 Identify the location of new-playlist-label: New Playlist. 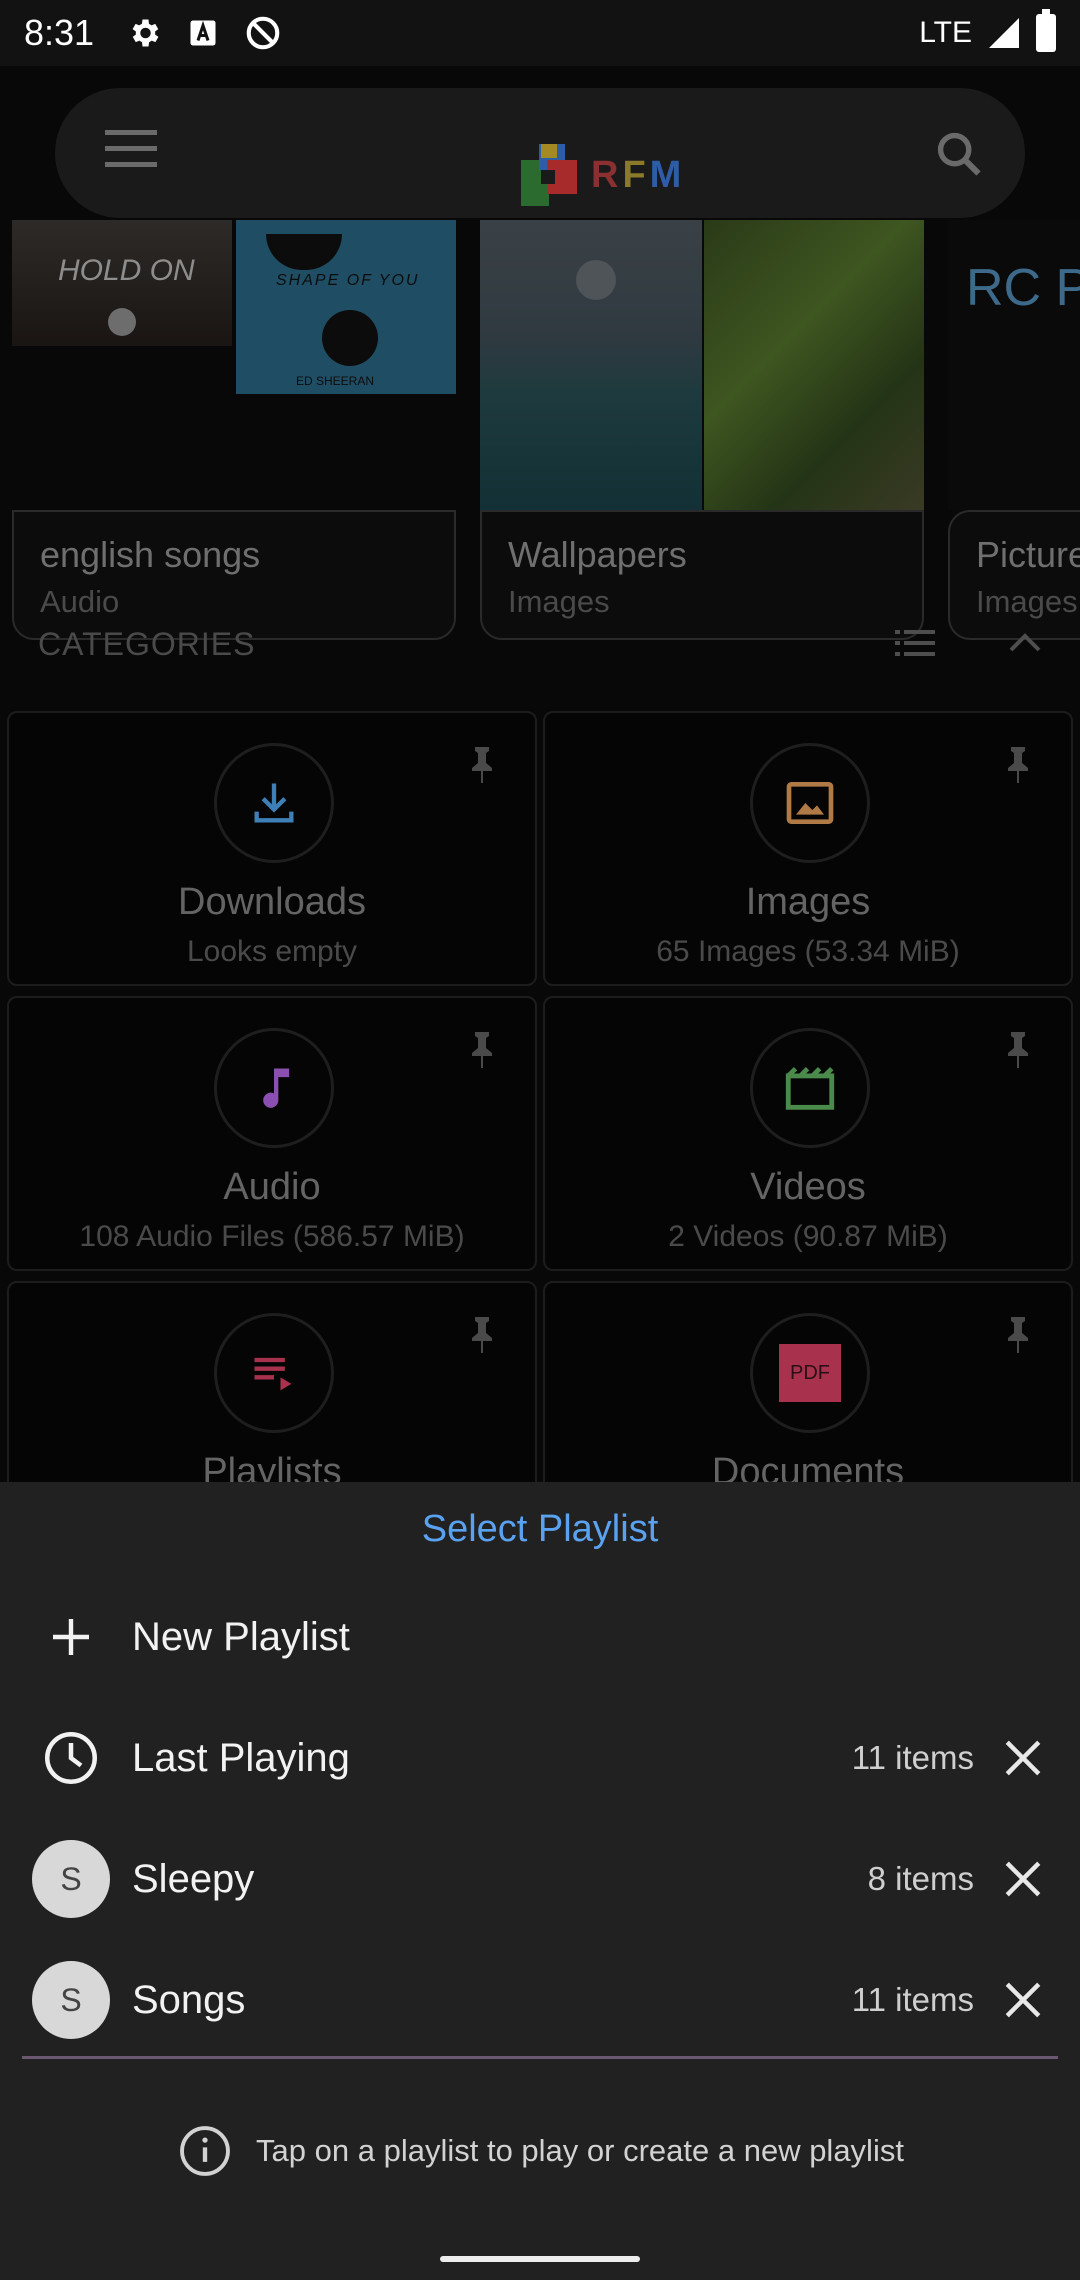
(241, 1636).